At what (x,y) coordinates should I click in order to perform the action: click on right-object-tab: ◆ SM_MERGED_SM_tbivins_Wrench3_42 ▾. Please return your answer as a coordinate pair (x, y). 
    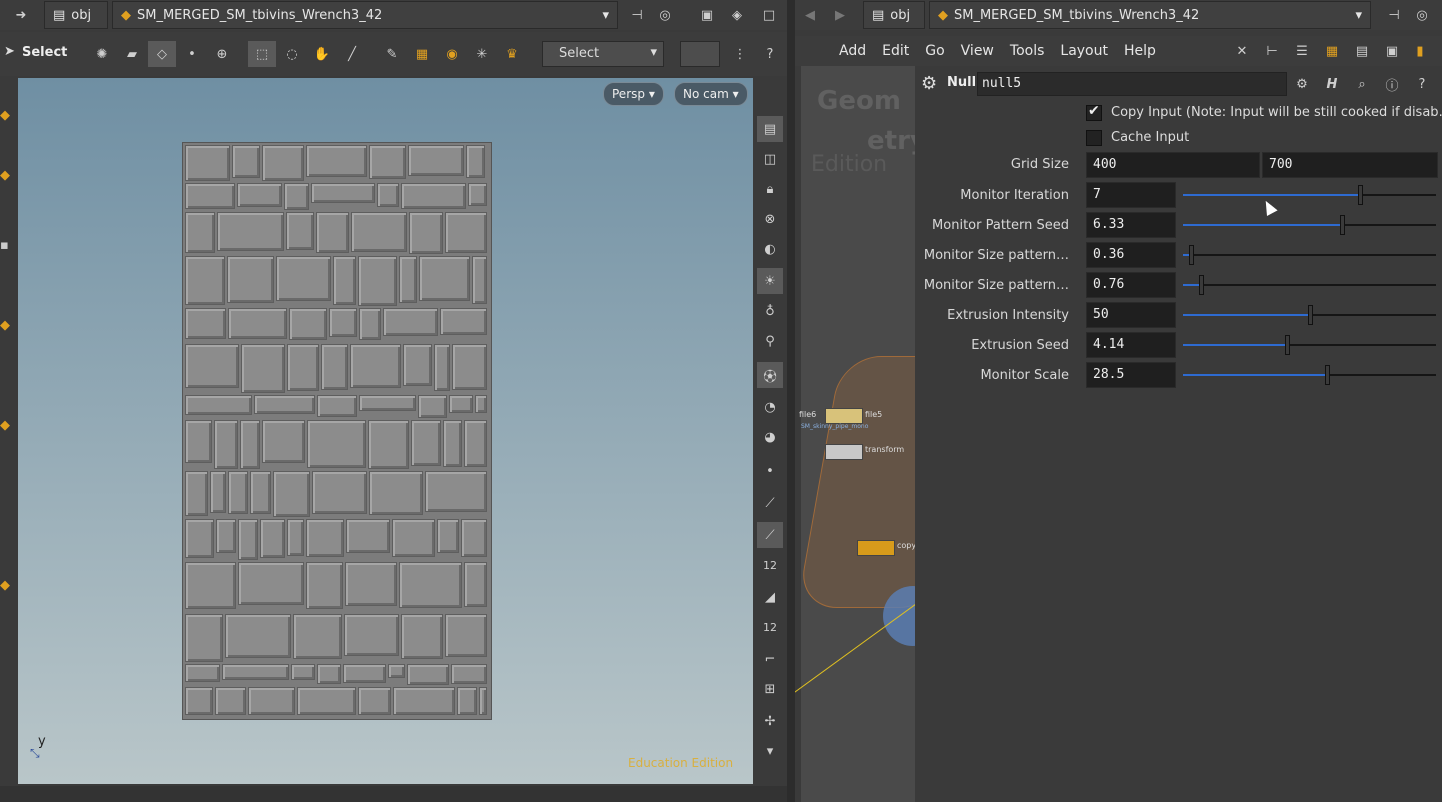
    Looking at the image, I should click on (1150, 15).